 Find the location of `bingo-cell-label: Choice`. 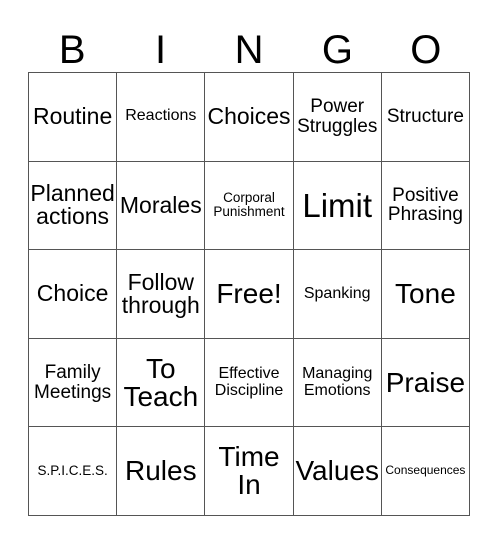

bingo-cell-label: Choice is located at coordinates (72, 293).